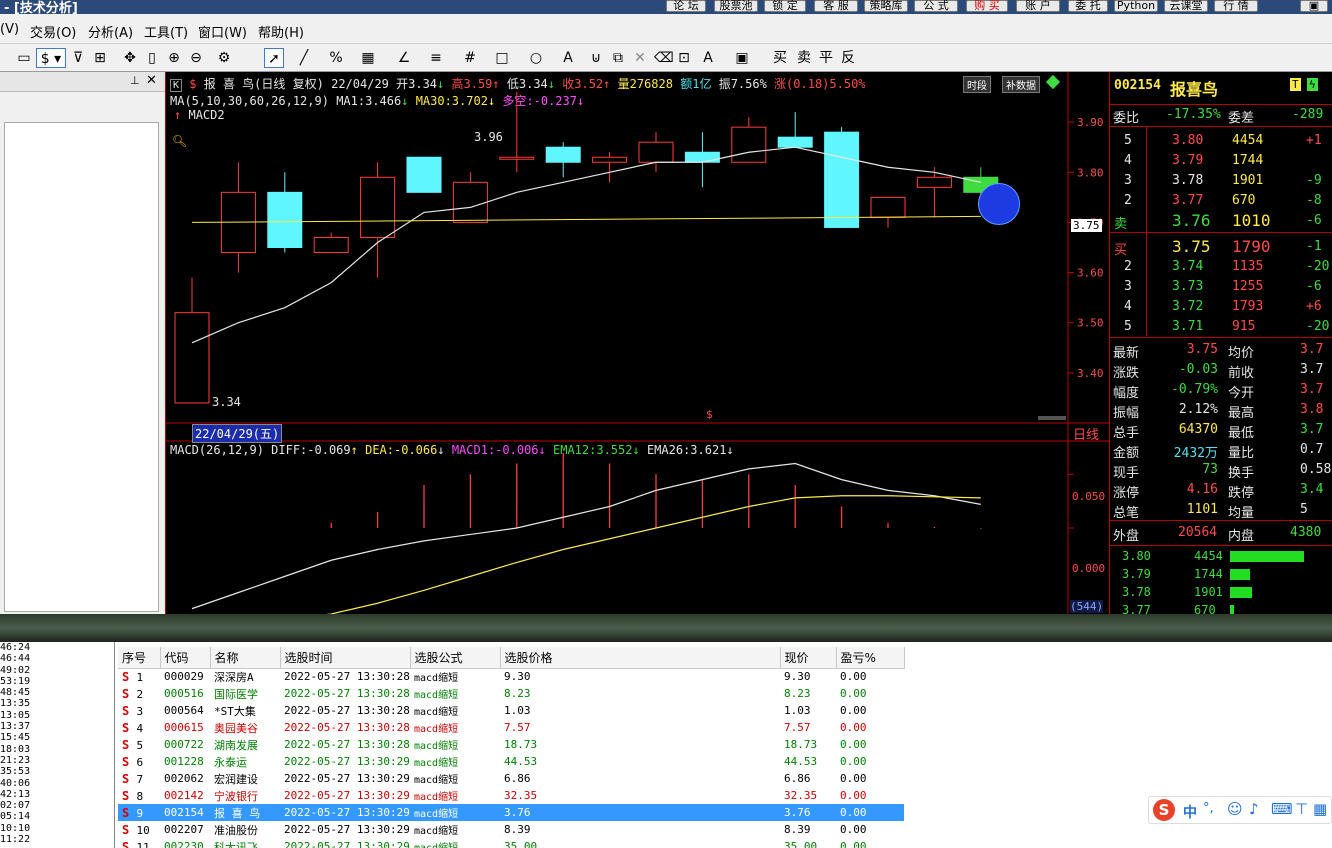 This screenshot has height=848, width=1332. What do you see at coordinates (886, 6) in the screenshot?
I see `top-button-4: 策略库` at bounding box center [886, 6].